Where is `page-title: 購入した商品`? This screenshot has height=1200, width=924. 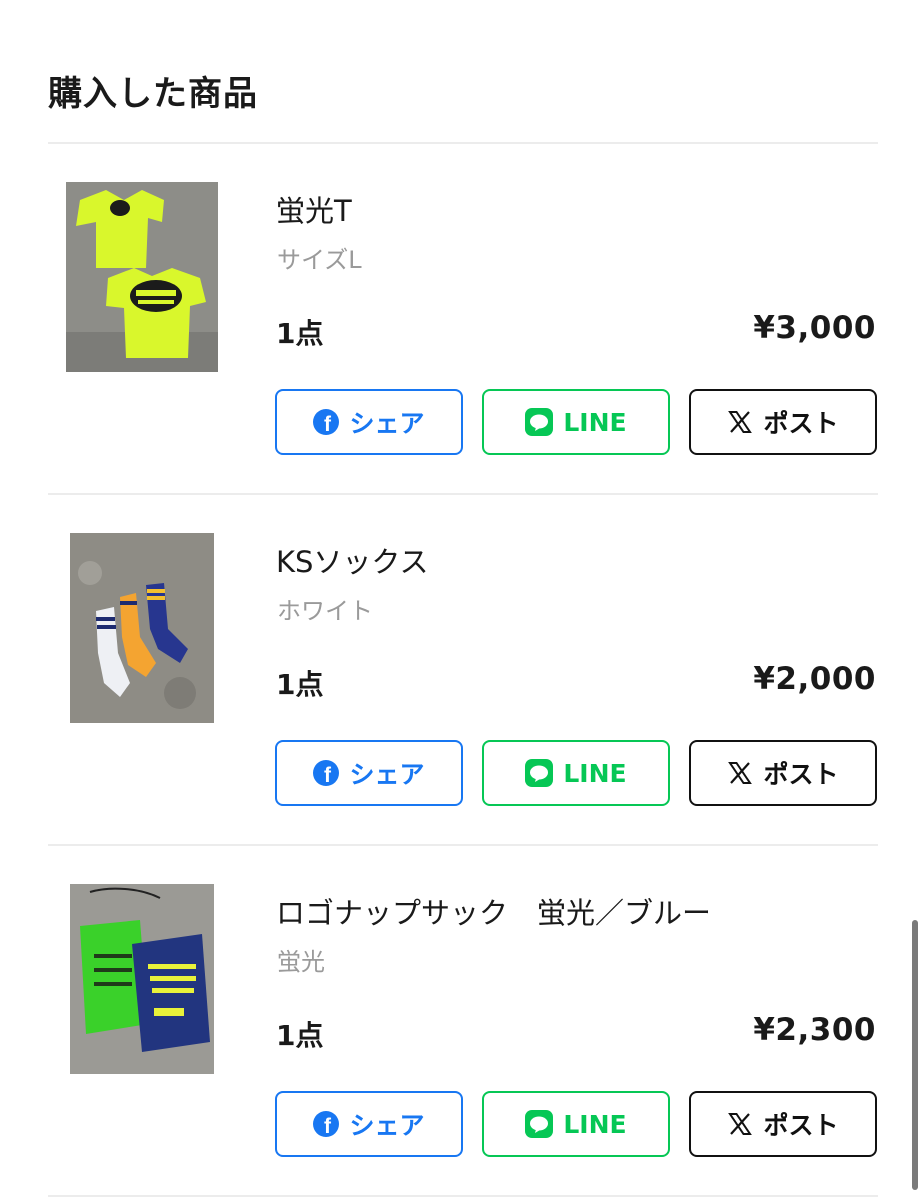 page-title: 購入した商品 is located at coordinates (153, 94).